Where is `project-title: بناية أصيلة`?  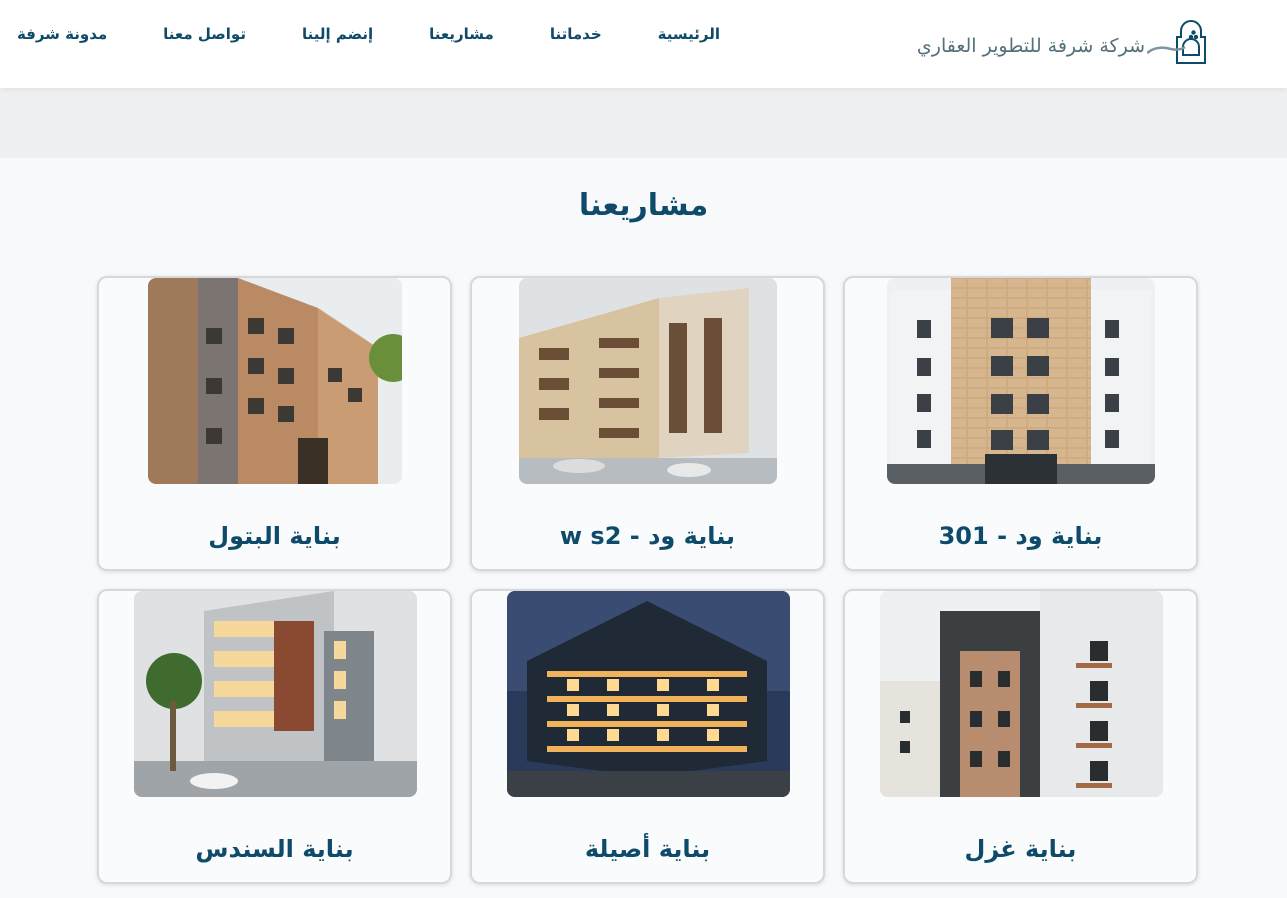
project-title: بناية أصيلة is located at coordinates (647, 849).